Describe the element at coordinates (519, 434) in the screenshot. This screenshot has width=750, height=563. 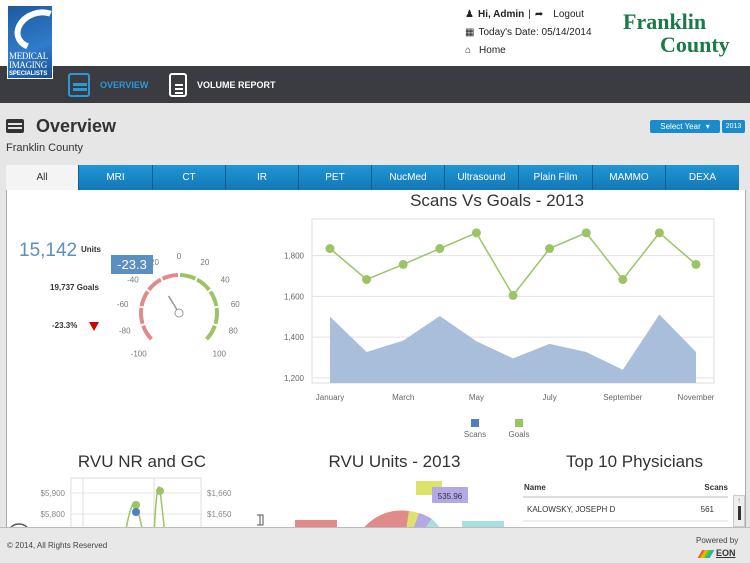
I see `legend-label: Goals` at that location.